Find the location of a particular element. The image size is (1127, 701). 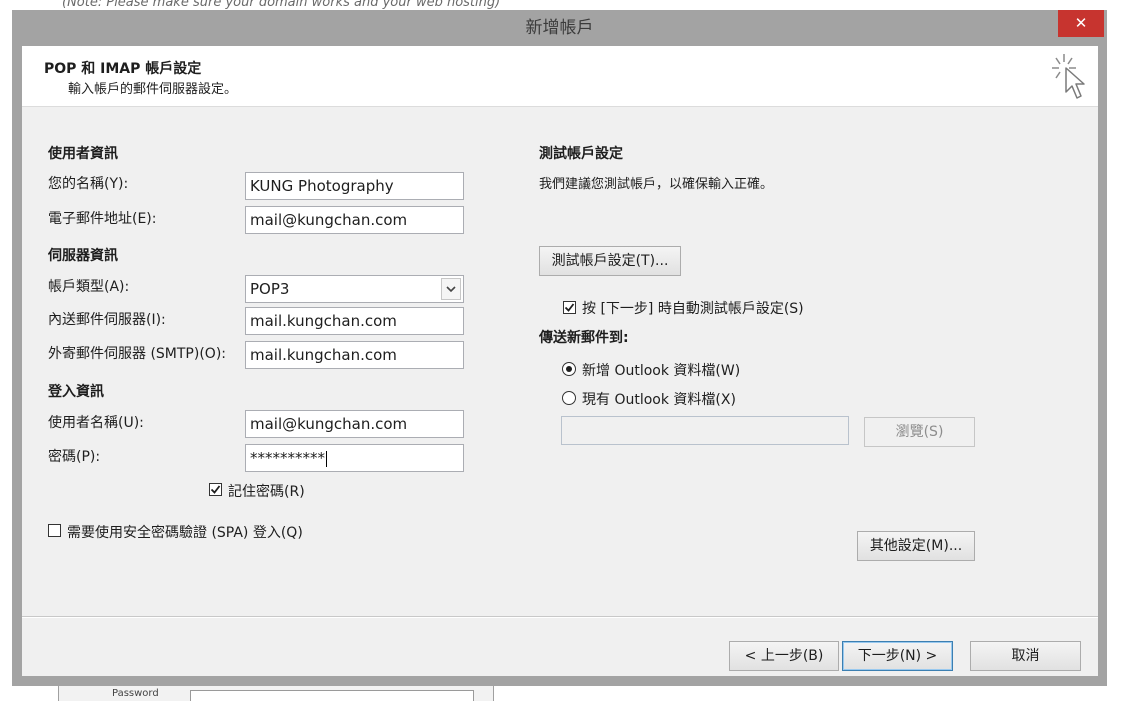

test-settings-description: 我們建議您測試帳戶，以確保輸入正確。 is located at coordinates (656, 184).